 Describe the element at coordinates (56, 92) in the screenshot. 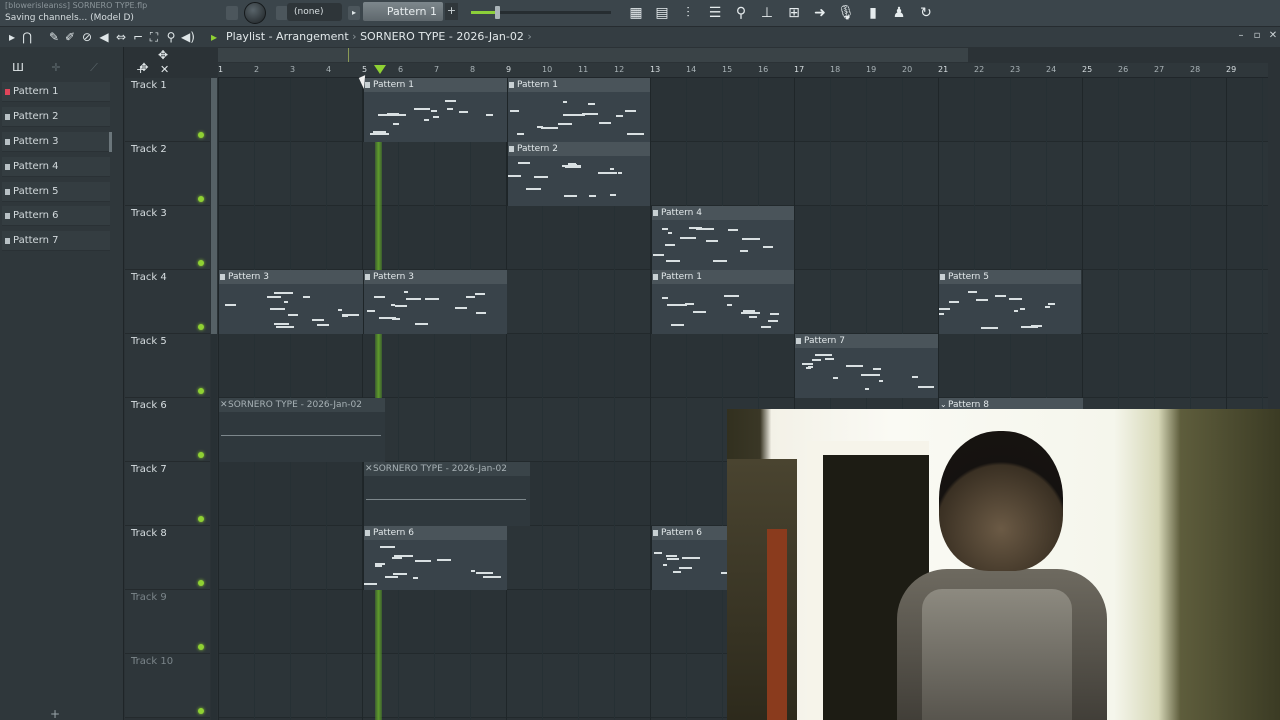

I see `picker-item-pattern-1: Pattern 1` at that location.